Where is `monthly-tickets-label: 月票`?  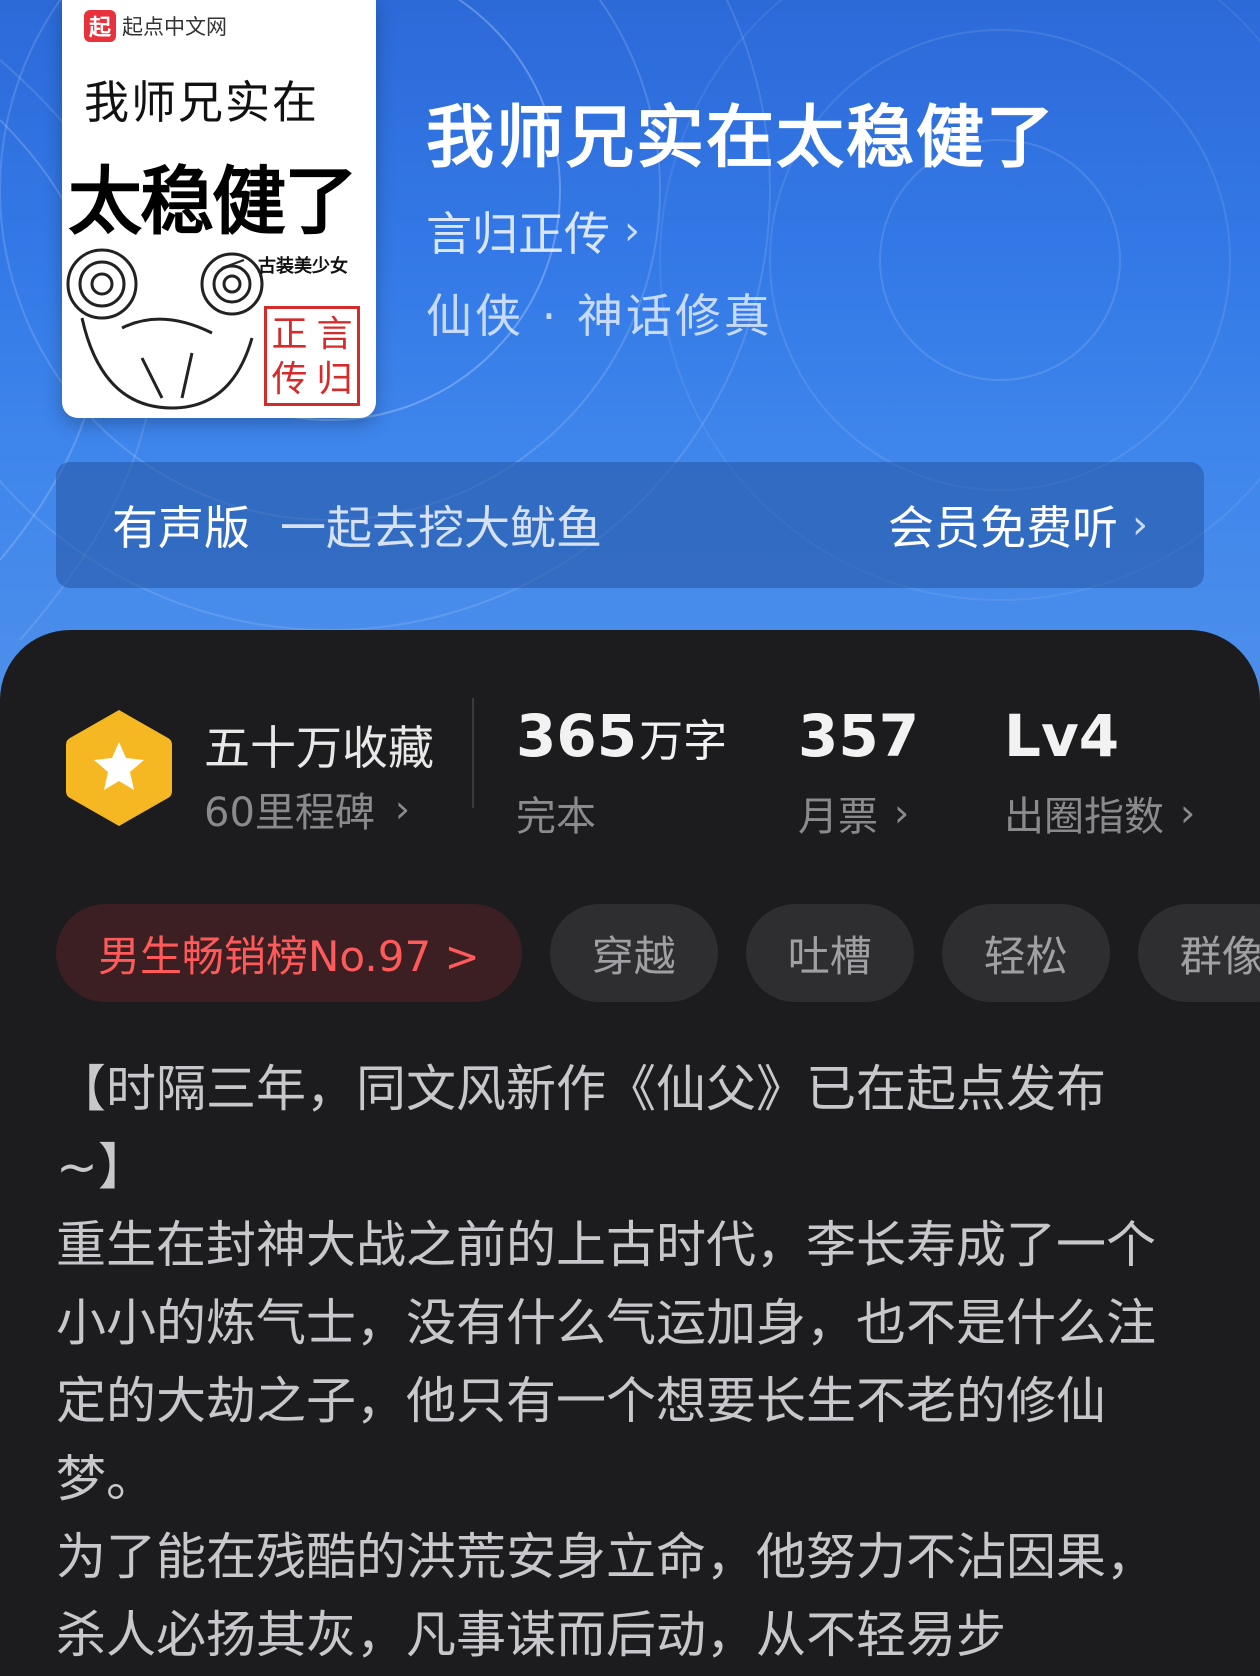
monthly-tickets-label: 月票 is located at coordinates (838, 817).